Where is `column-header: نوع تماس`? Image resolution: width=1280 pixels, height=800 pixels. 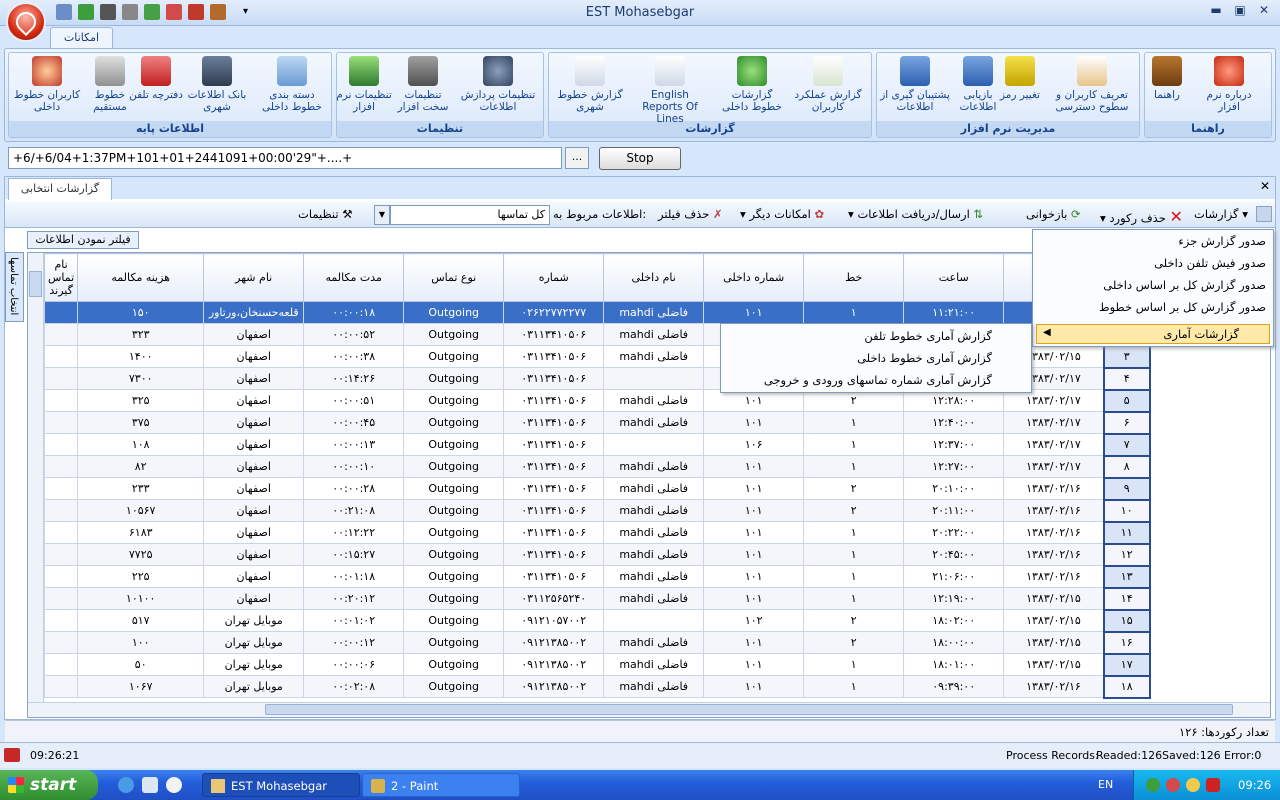
column-header: نوع تماس is located at coordinates (454, 277).